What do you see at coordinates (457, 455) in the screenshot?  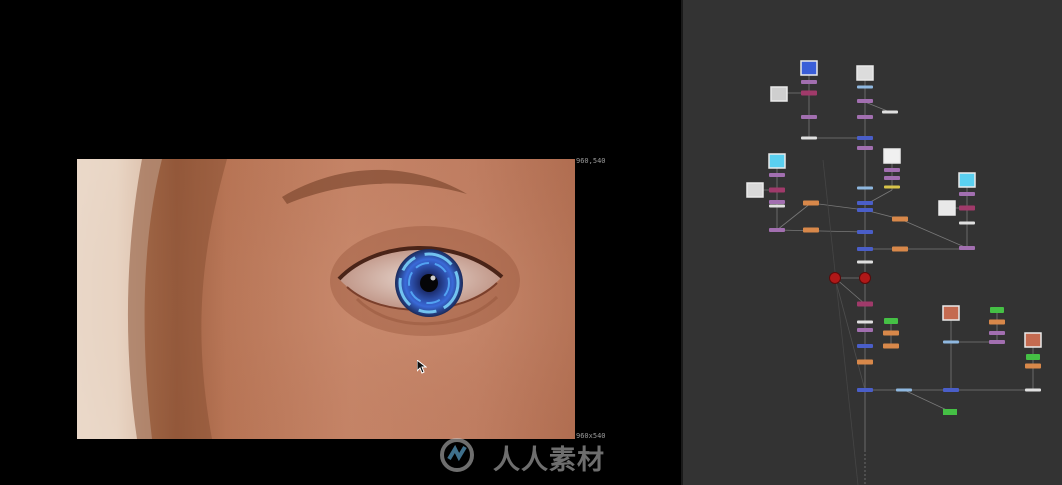 I see `watermark-logo-icon` at bounding box center [457, 455].